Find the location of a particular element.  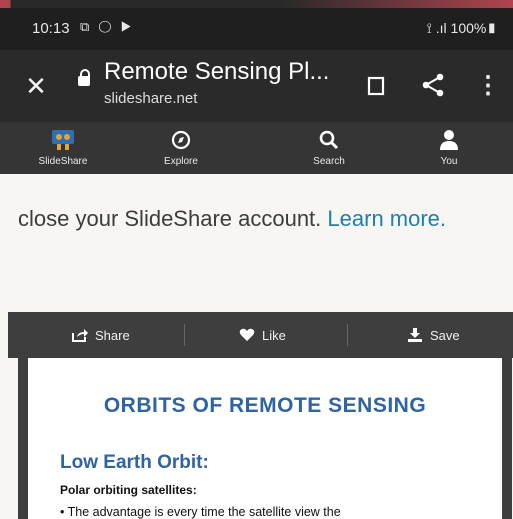

search-icon is located at coordinates (329, 140).